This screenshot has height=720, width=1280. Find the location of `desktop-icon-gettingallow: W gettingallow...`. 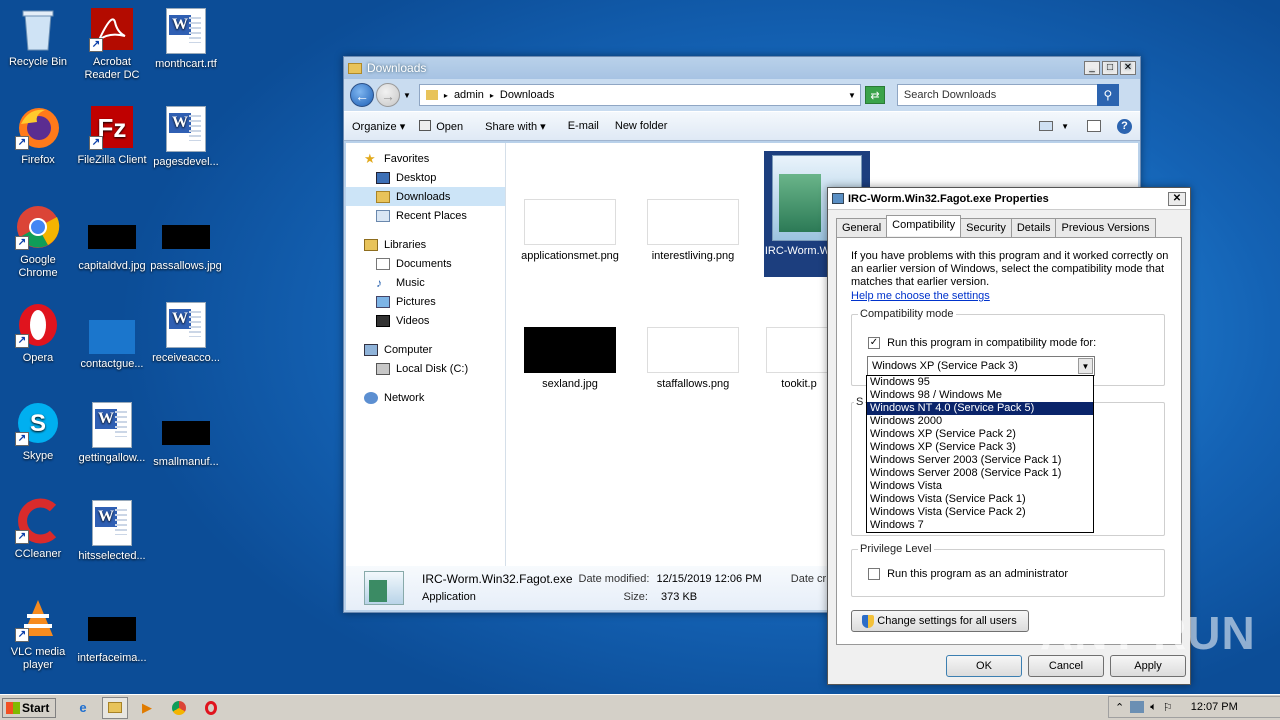

desktop-icon-gettingallow: W gettingallow... is located at coordinates (112, 433).